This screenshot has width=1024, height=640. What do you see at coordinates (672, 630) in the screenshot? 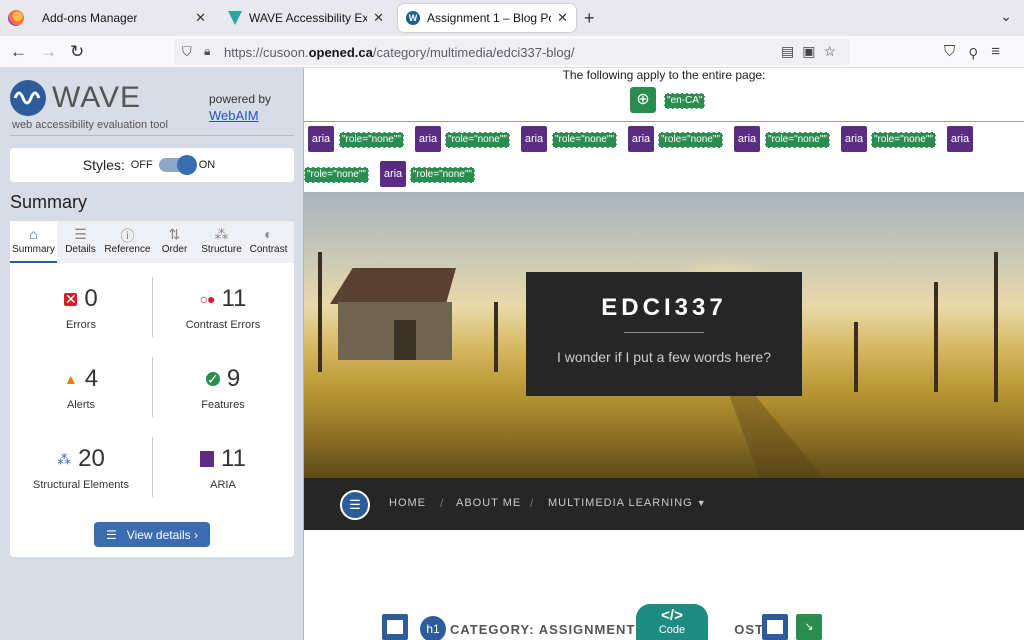
I see `code-label: Code` at bounding box center [672, 630].